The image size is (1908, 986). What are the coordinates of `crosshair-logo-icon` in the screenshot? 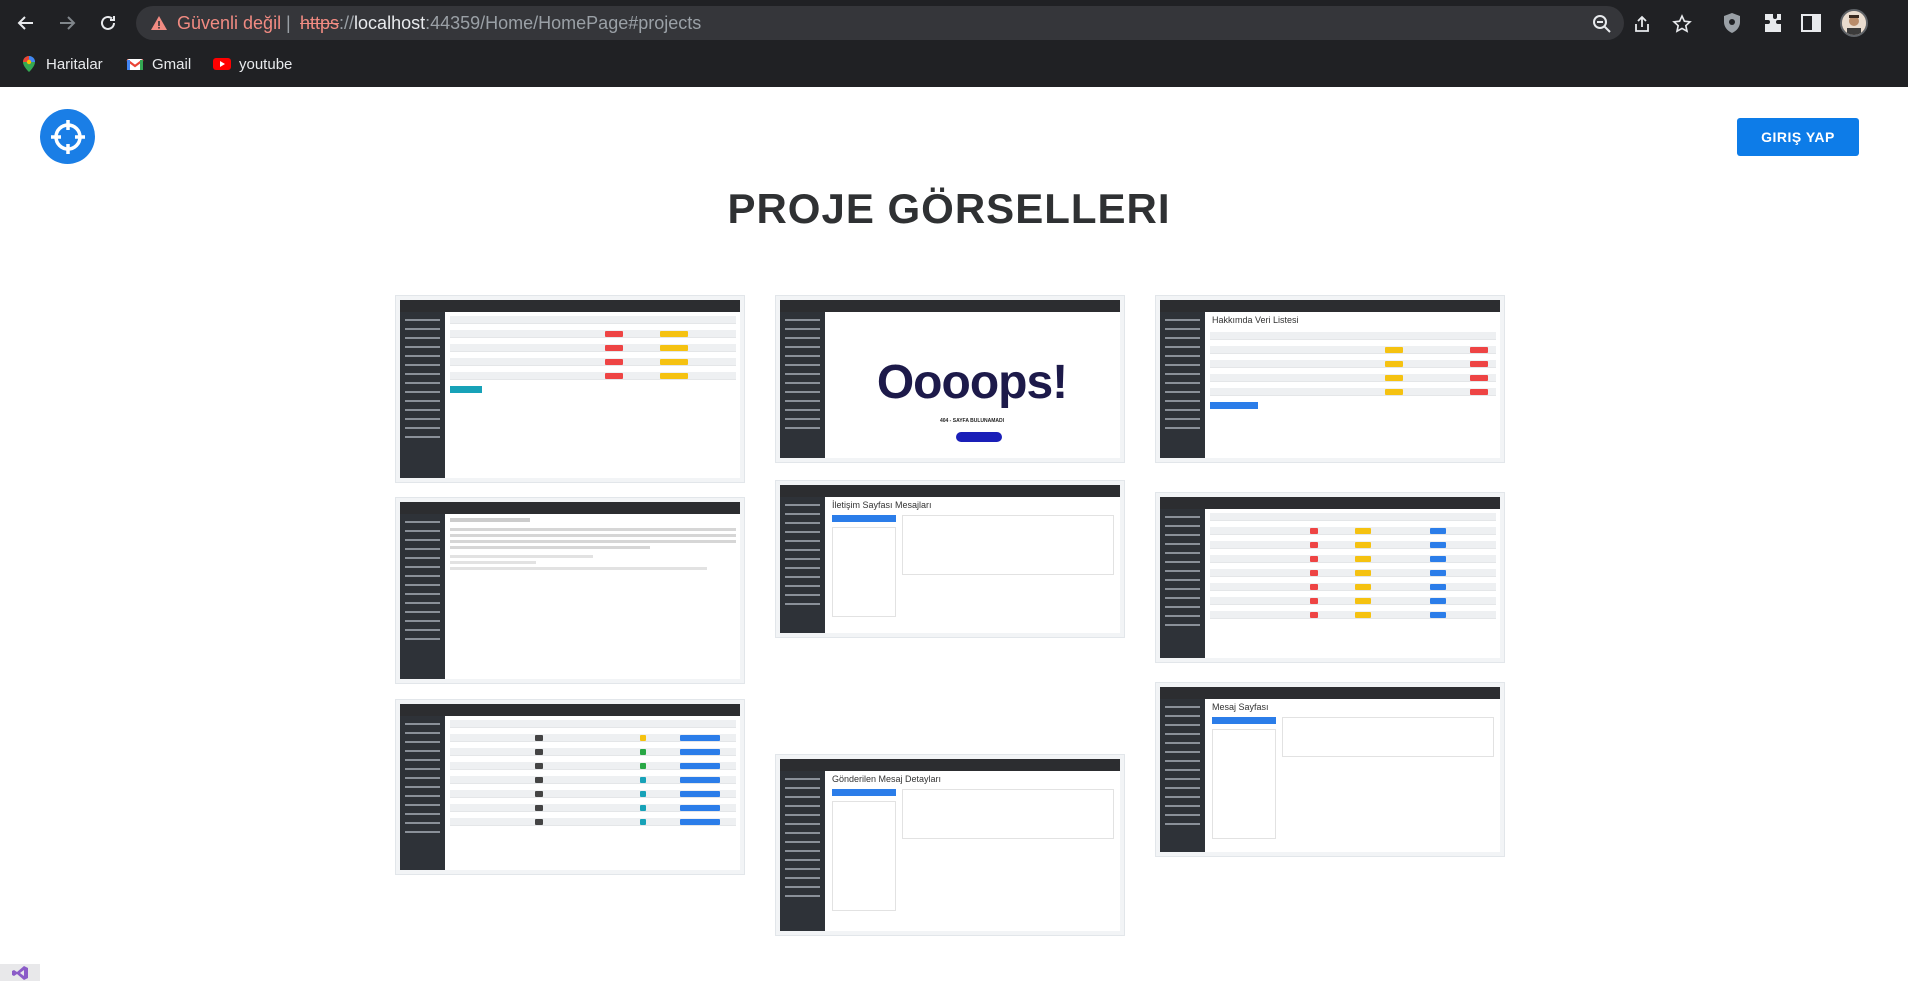 It's located at (67, 136).